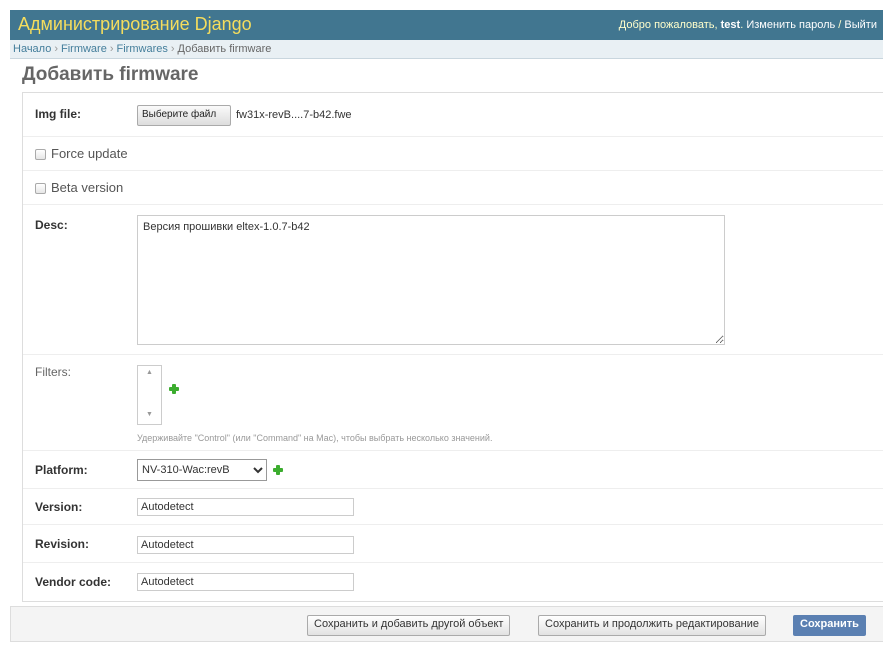 The image size is (883, 648). Describe the element at coordinates (62, 544) in the screenshot. I see `revision-label: Revision:` at that location.